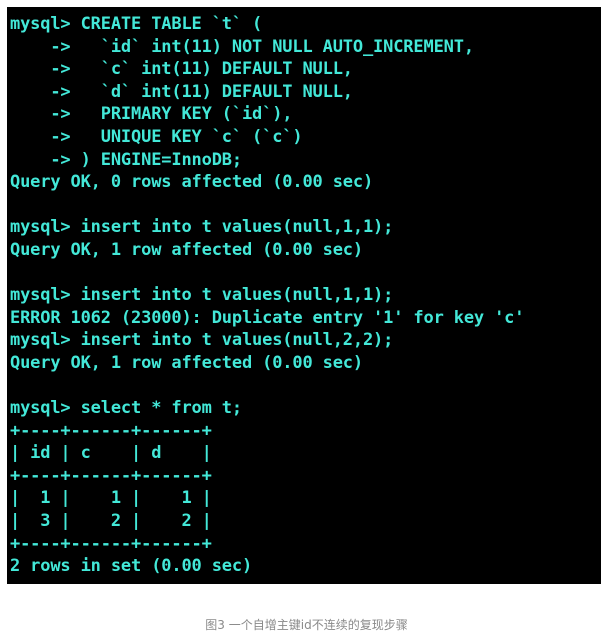  I want to click on terminal-line: Query OK, 0 rows affected (0.00 sec), so click(192, 182).